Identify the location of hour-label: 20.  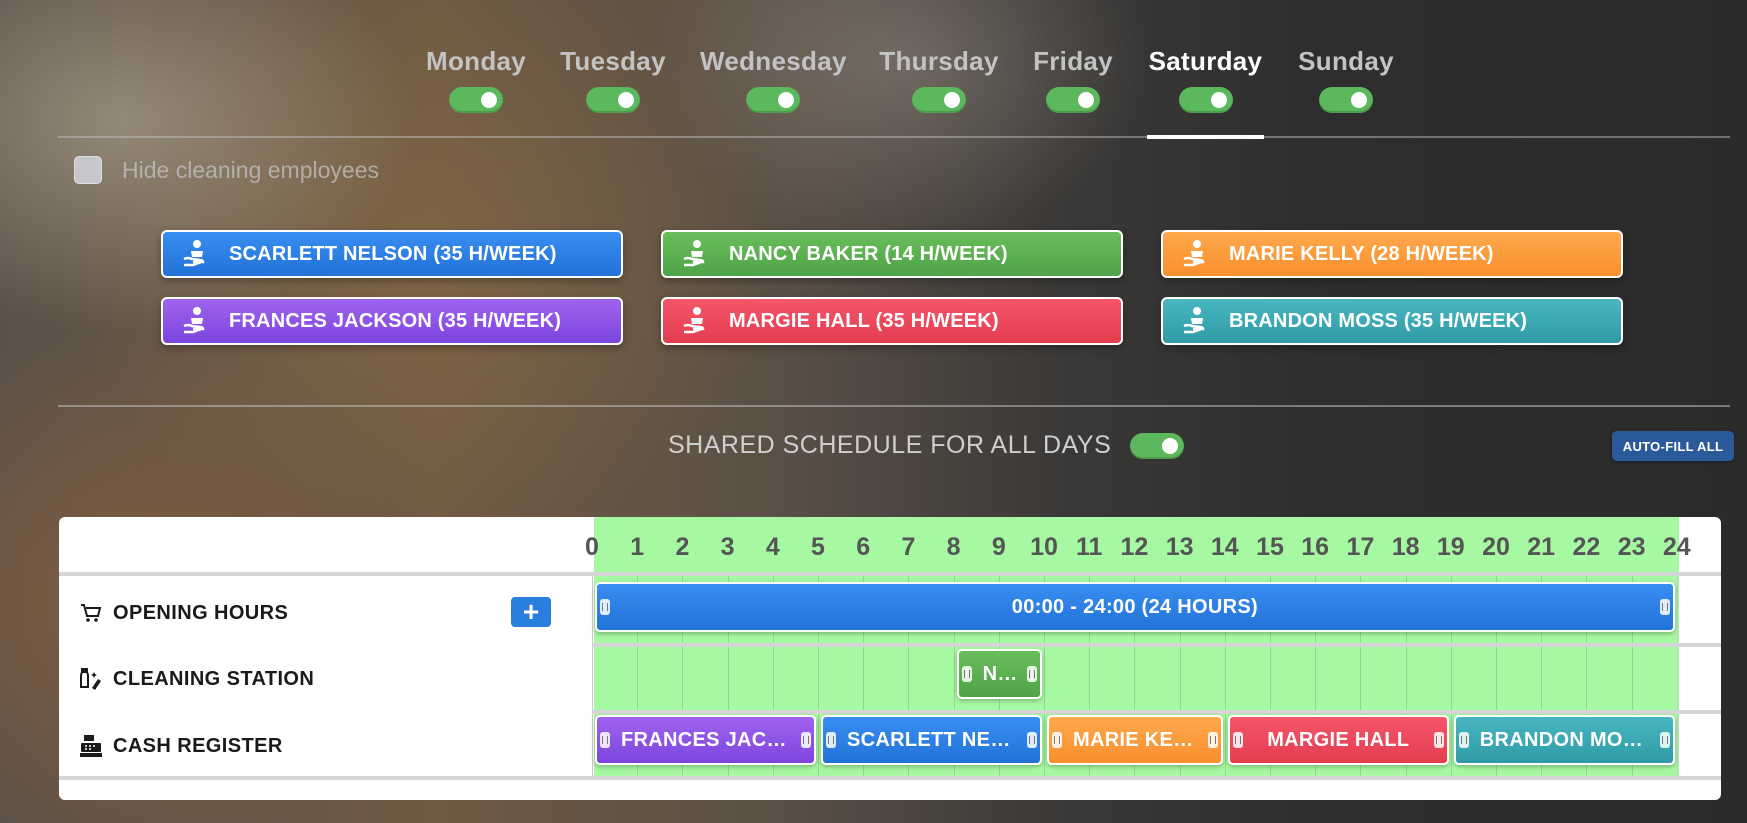
(1496, 547).